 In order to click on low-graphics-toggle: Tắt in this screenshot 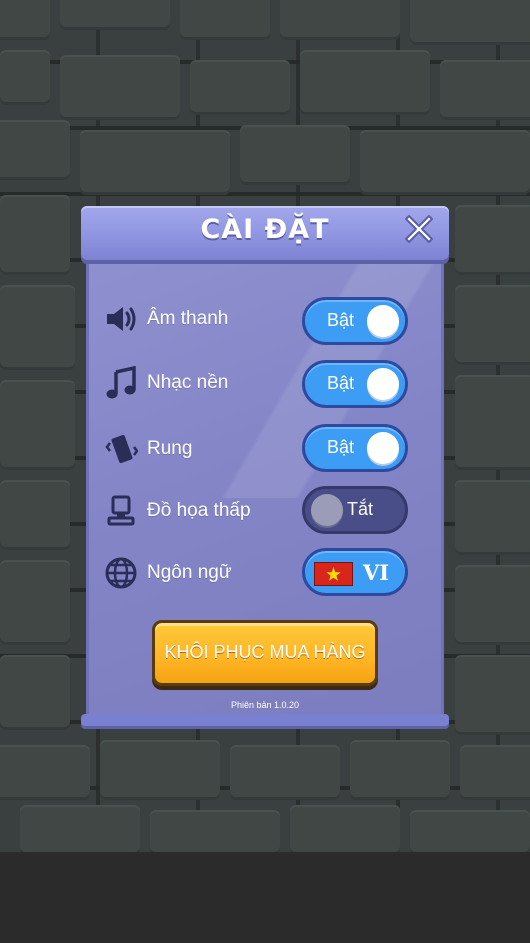, I will do `click(355, 510)`.